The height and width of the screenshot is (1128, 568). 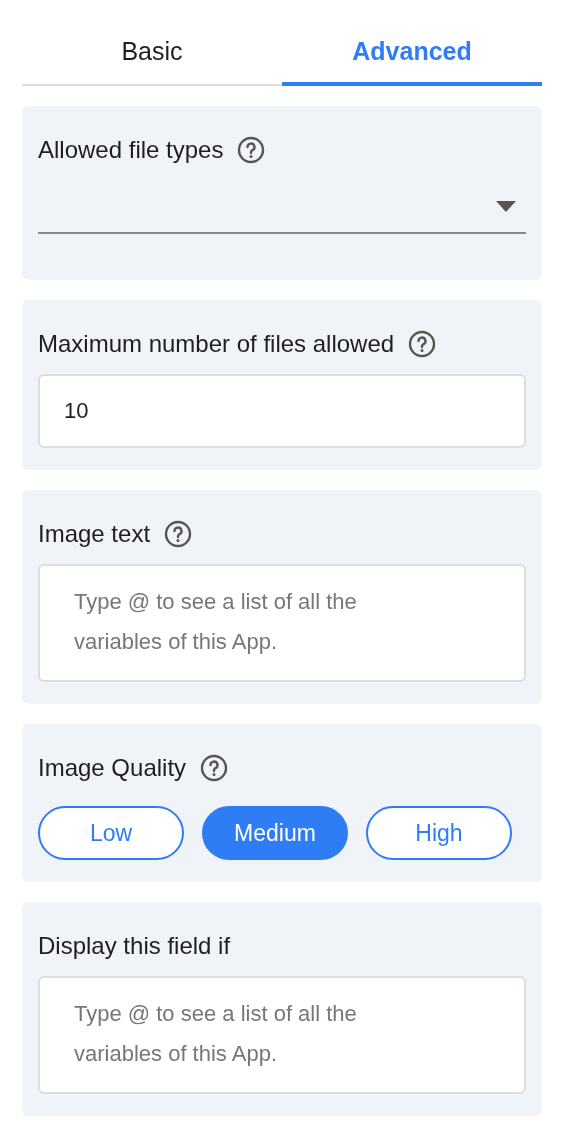 What do you see at coordinates (216, 344) in the screenshot?
I see `field-label: Maximum number of files allowed` at bounding box center [216, 344].